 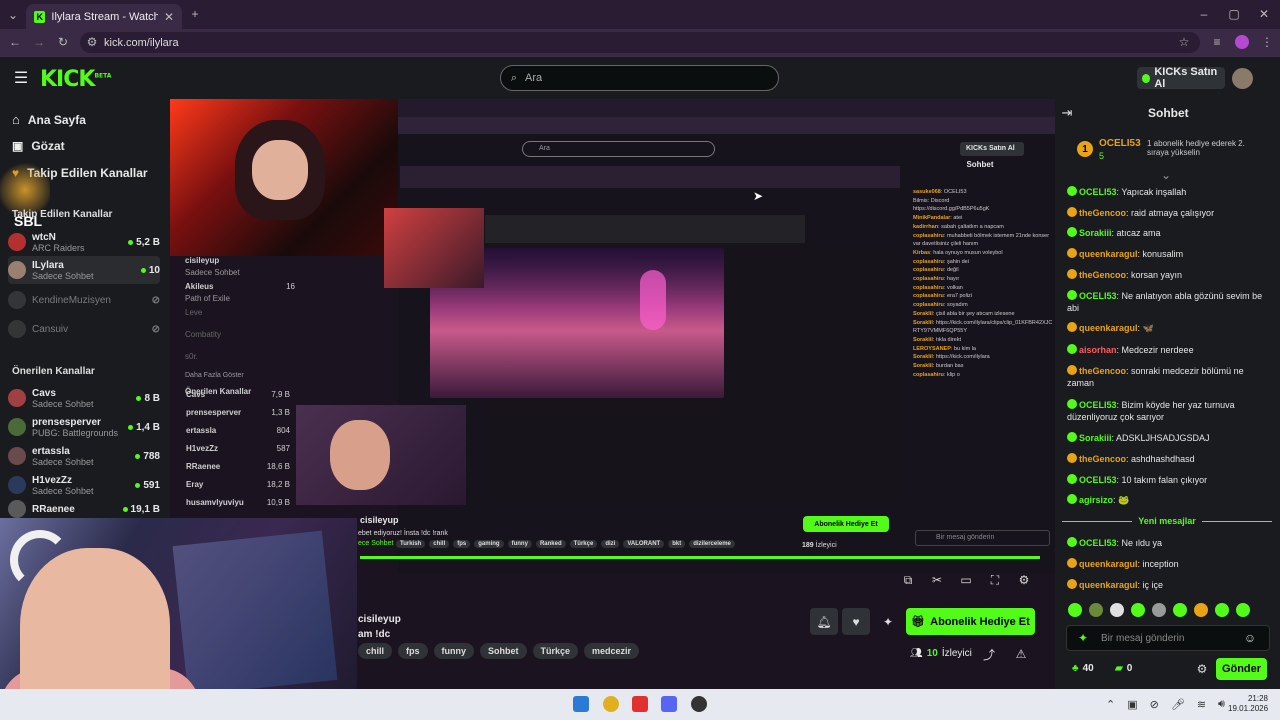 What do you see at coordinates (84, 427) in the screenshot?
I see `recommended-channel: prensesperver PUBG: Battlegrounds 1,4 B` at bounding box center [84, 427].